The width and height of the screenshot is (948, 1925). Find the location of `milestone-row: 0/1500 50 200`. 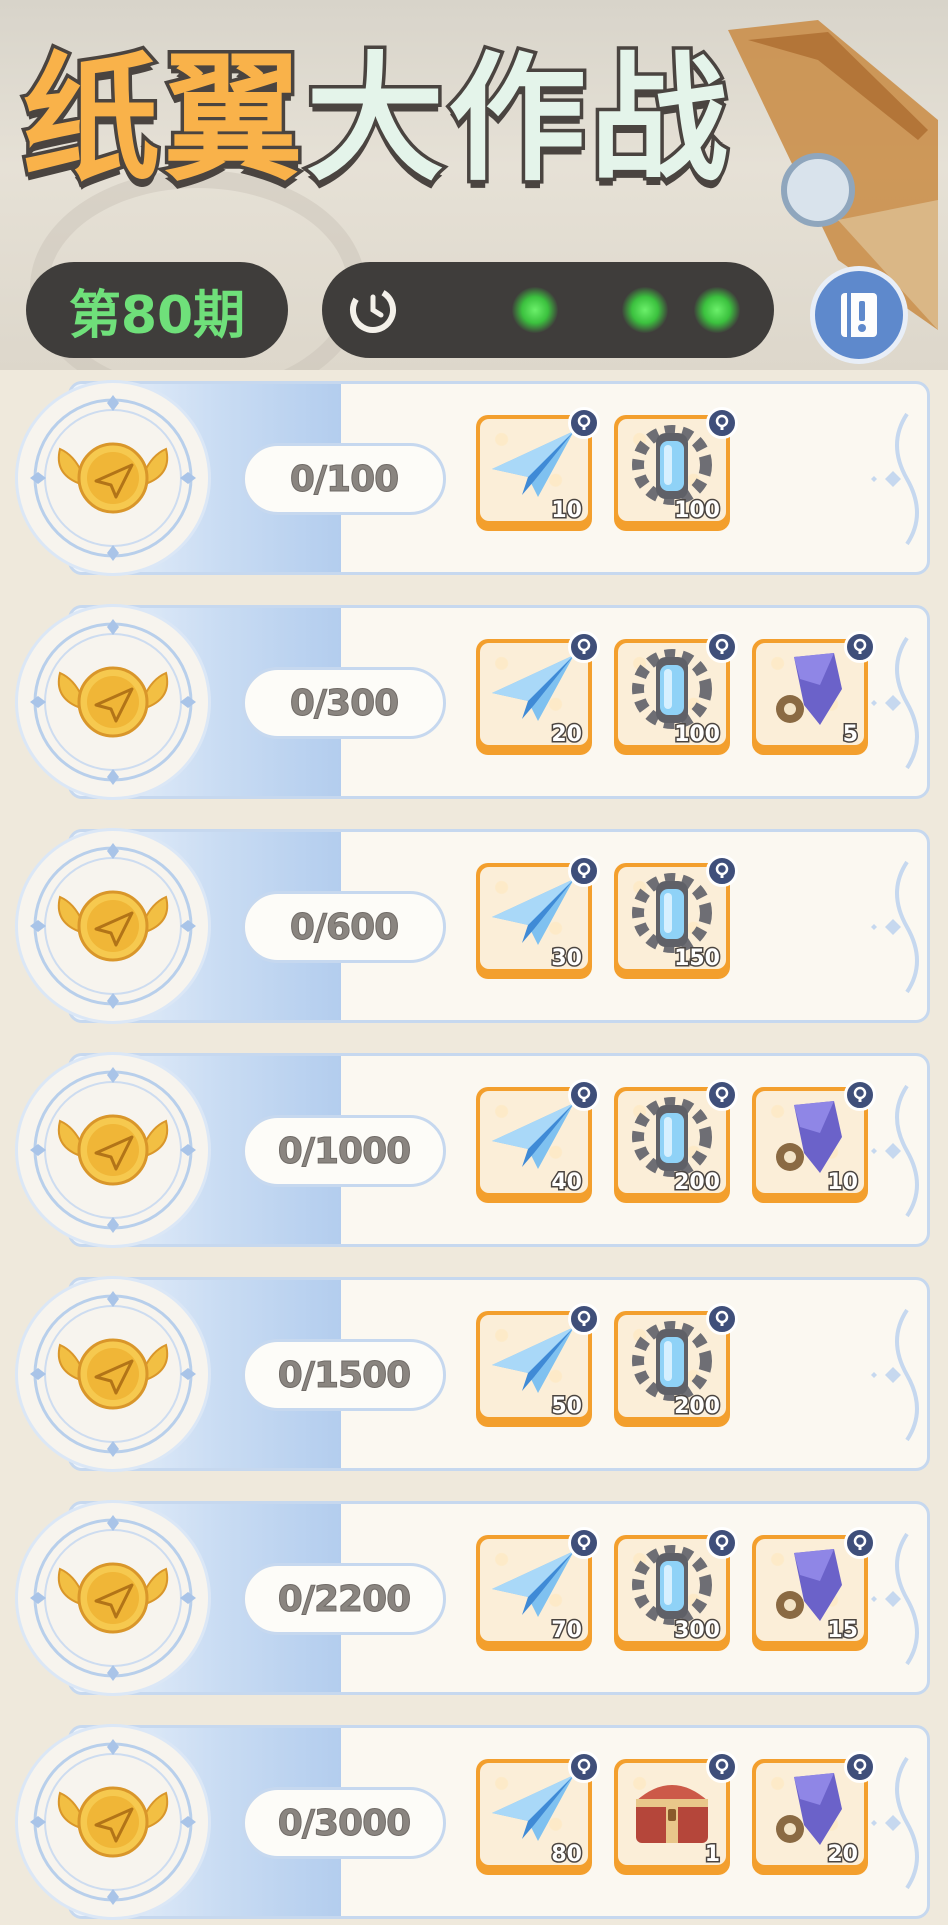

milestone-row: 0/1500 50 200 is located at coordinates (474, 1374).